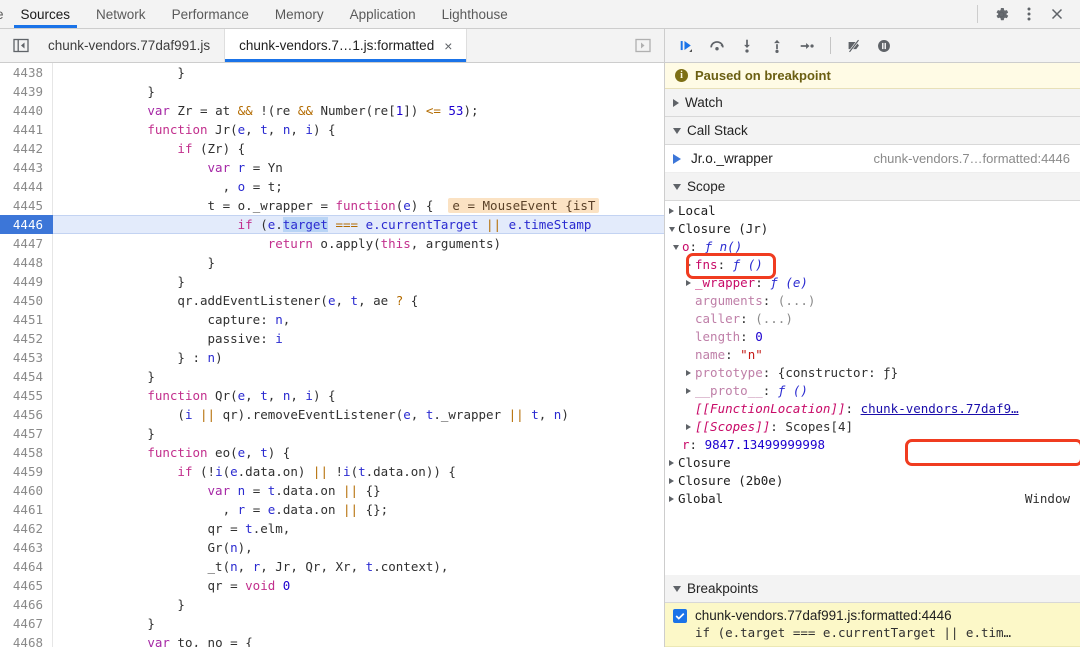 The width and height of the screenshot is (1080, 647). I want to click on scope-closure-2b0e: Closure (2b0e), so click(872, 481).